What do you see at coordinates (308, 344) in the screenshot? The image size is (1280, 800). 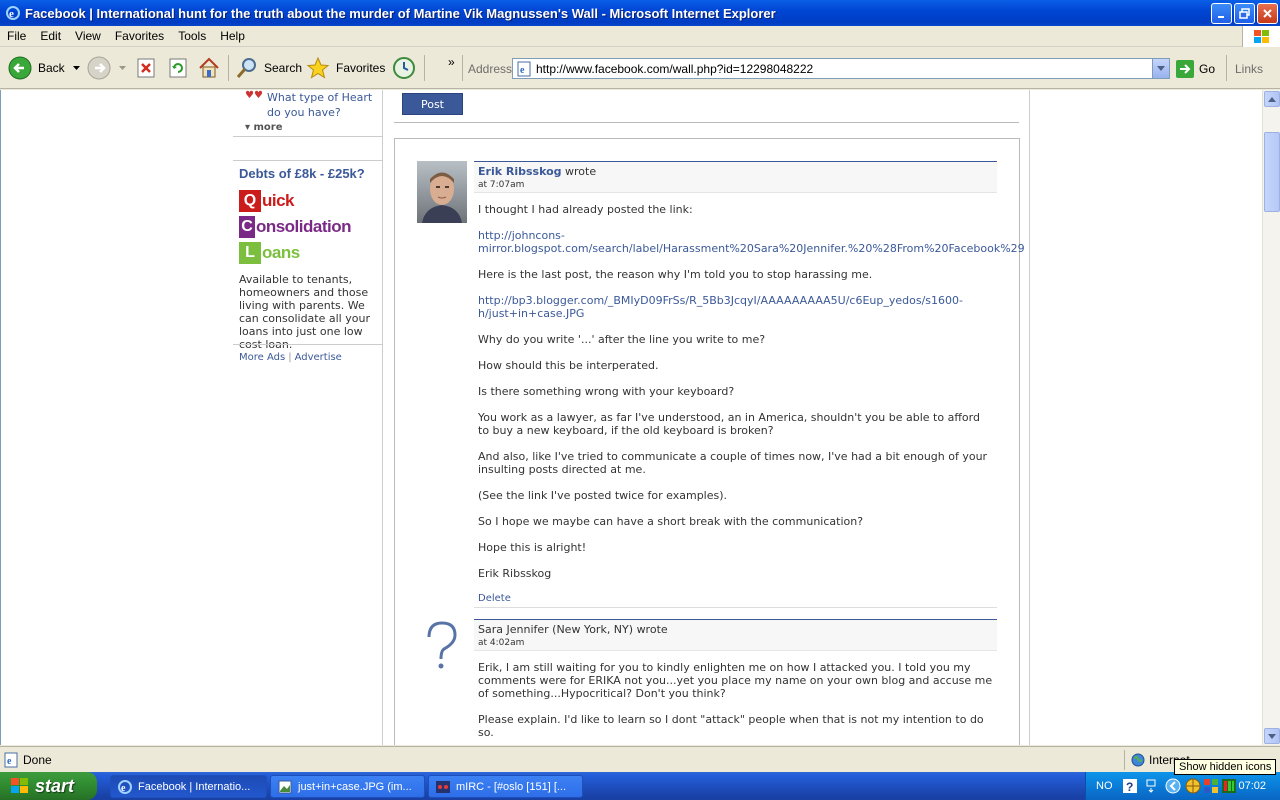 I see `sidebar-divider` at bounding box center [308, 344].